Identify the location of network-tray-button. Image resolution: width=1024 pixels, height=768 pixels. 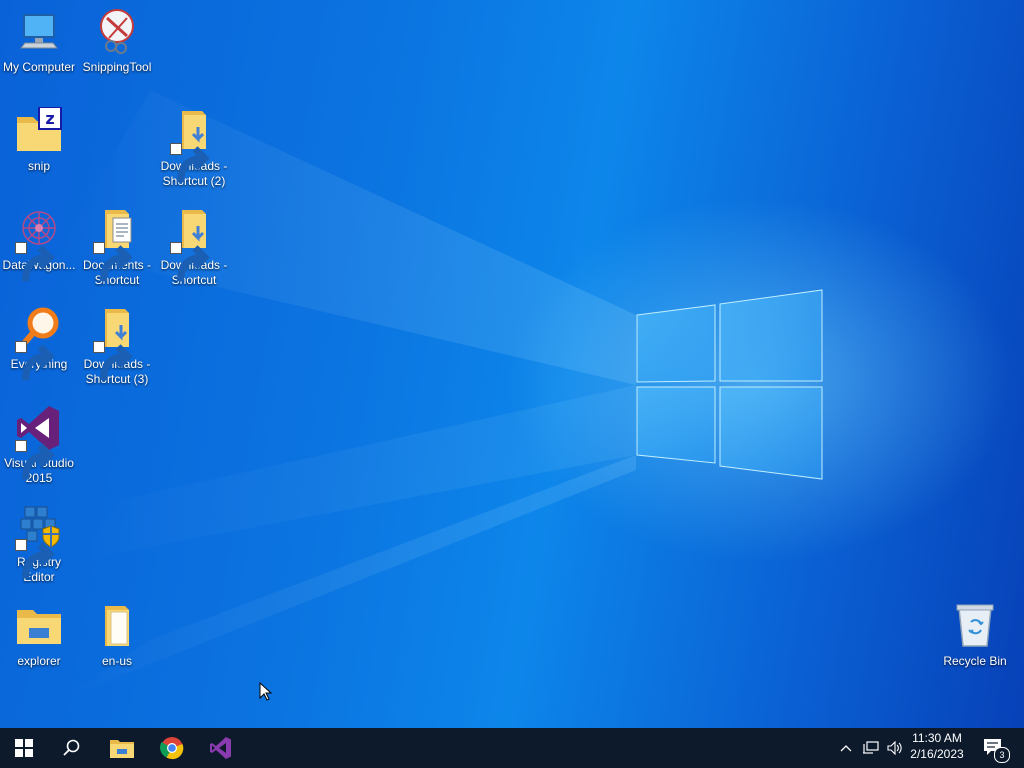
(871, 748).